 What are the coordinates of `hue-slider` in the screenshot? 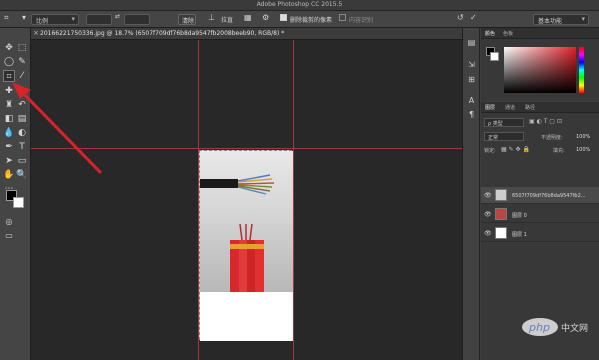 It's located at (581, 70).